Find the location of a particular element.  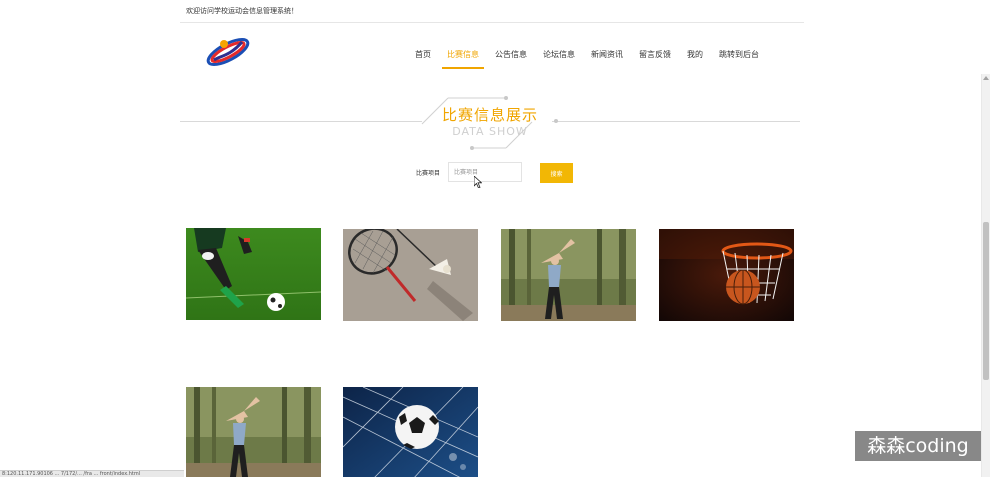

search-button: 搜索 is located at coordinates (556, 173).